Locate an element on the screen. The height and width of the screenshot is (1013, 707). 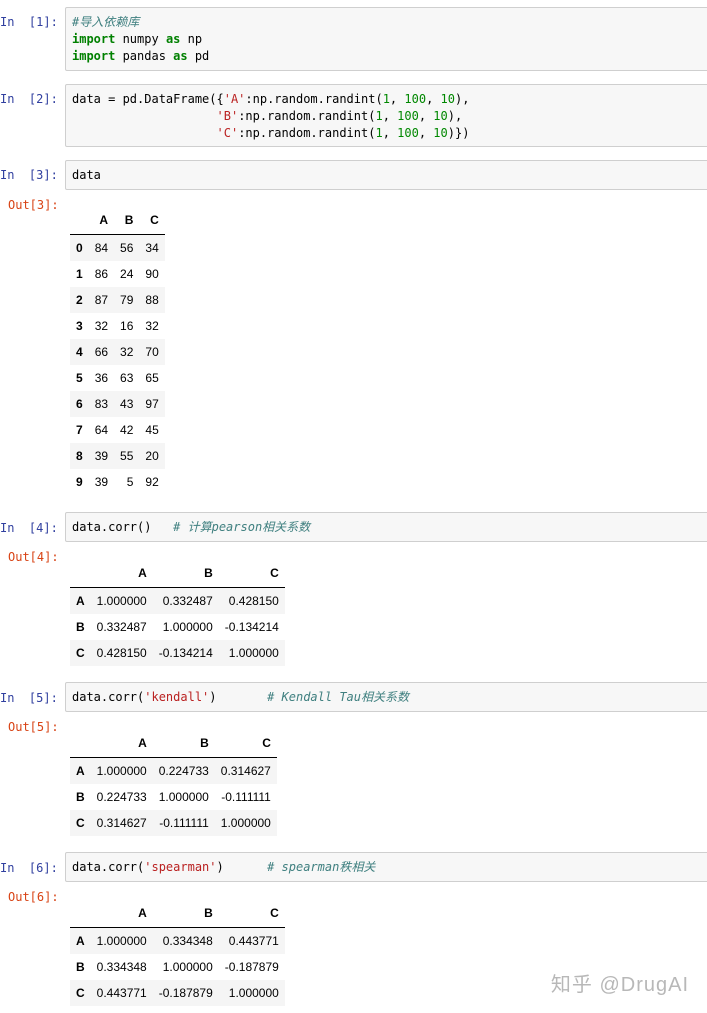
code-line: data.corr('kendall') # Kendall Tau相关系数 is located at coordinates (389, 697).